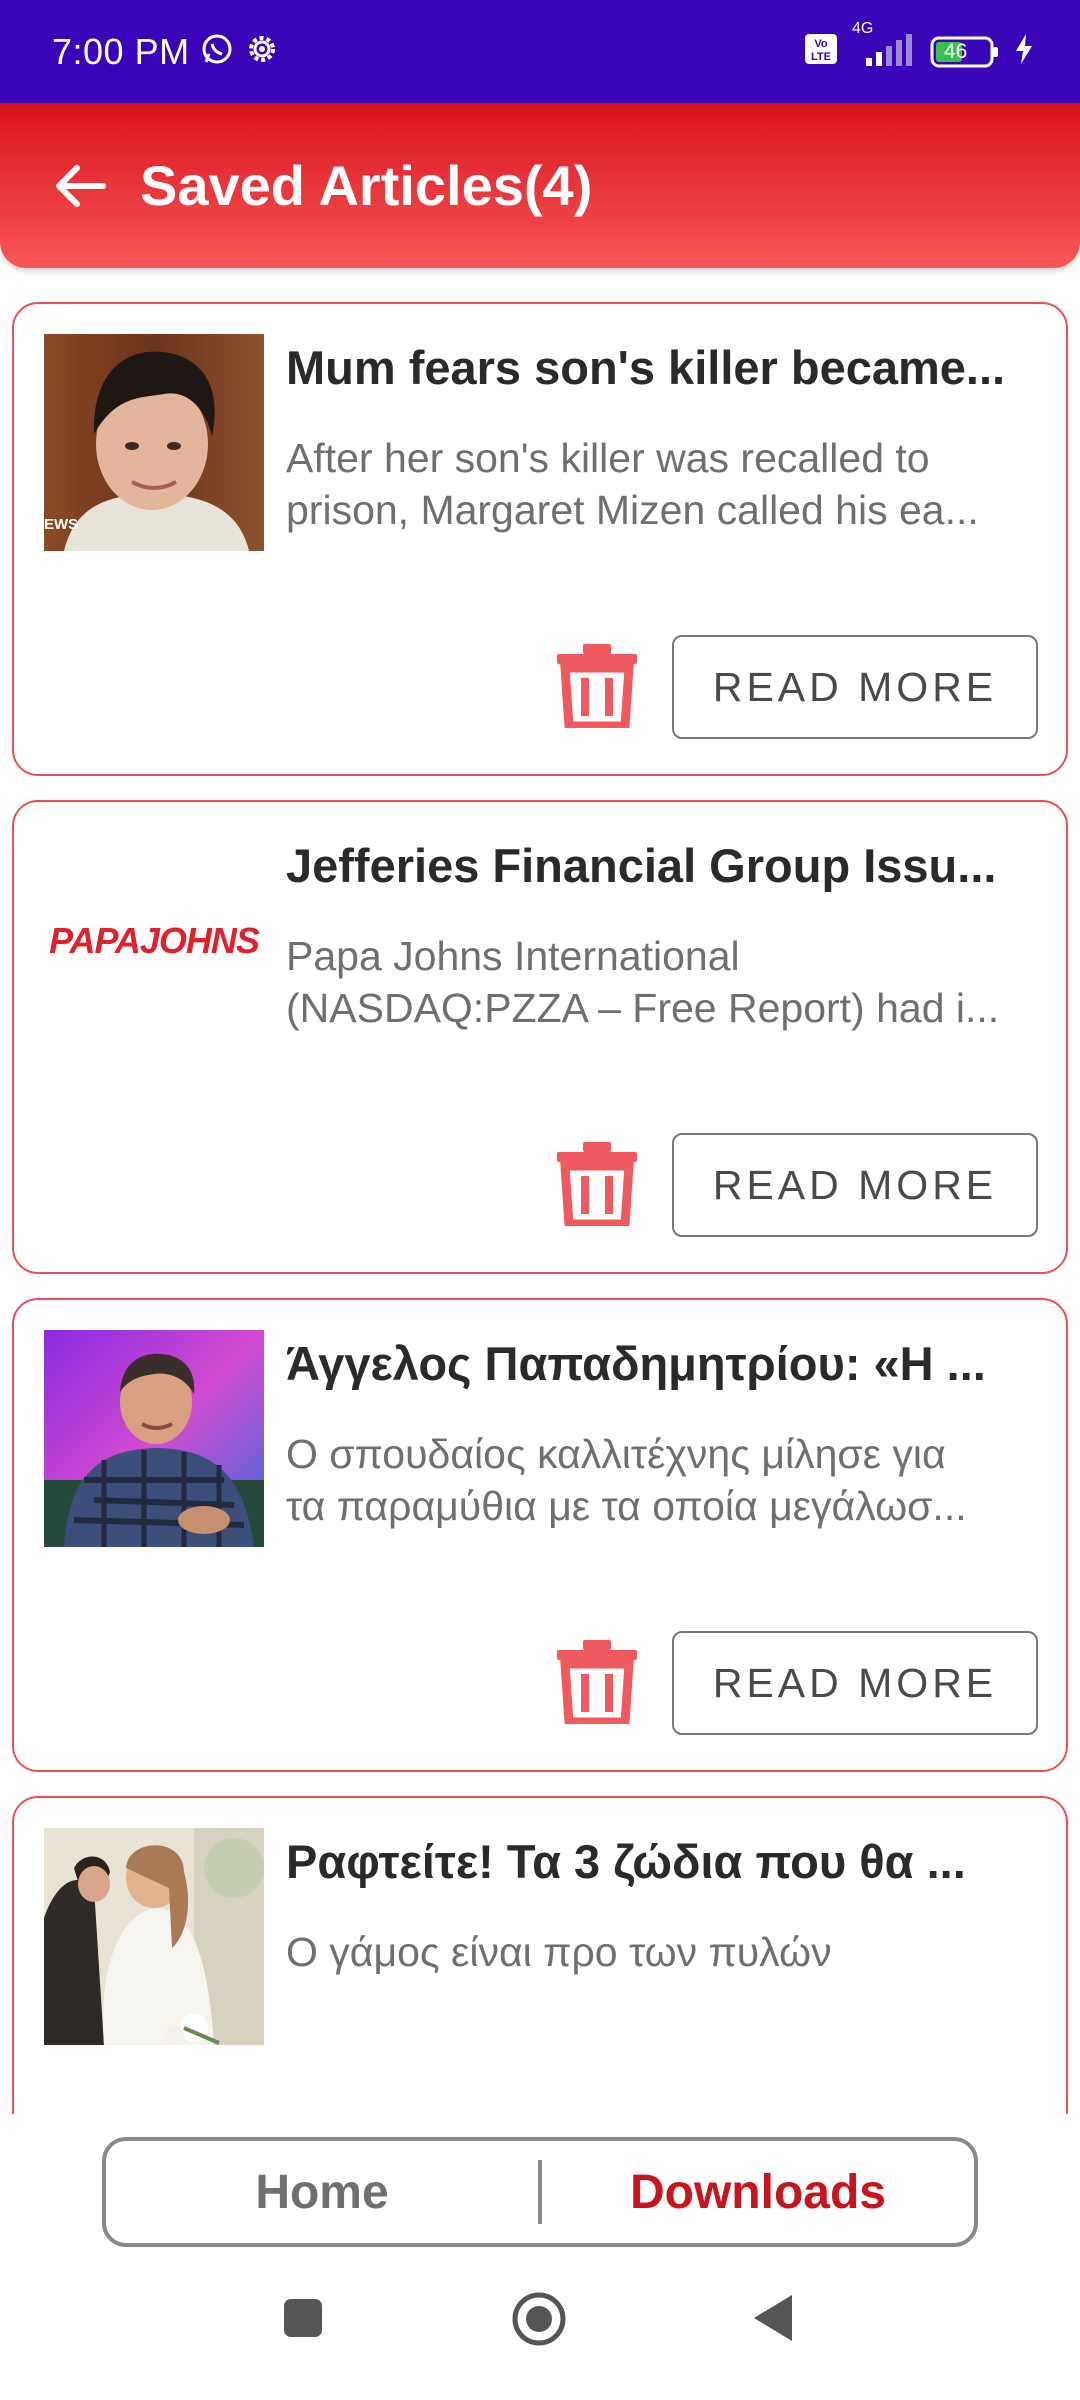  I want to click on arrow-left-icon, so click(81, 185).